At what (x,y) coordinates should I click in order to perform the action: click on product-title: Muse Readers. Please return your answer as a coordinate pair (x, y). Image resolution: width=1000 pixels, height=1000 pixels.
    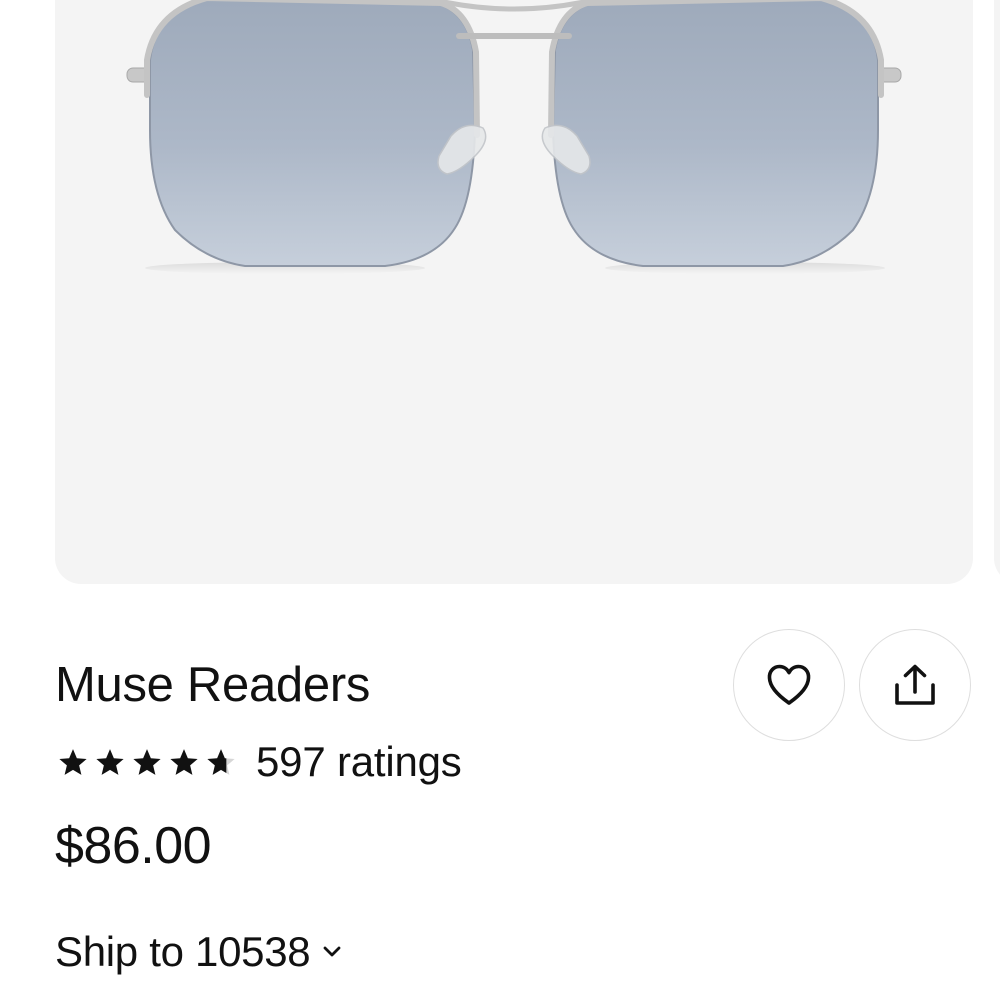
    Looking at the image, I should click on (213, 685).